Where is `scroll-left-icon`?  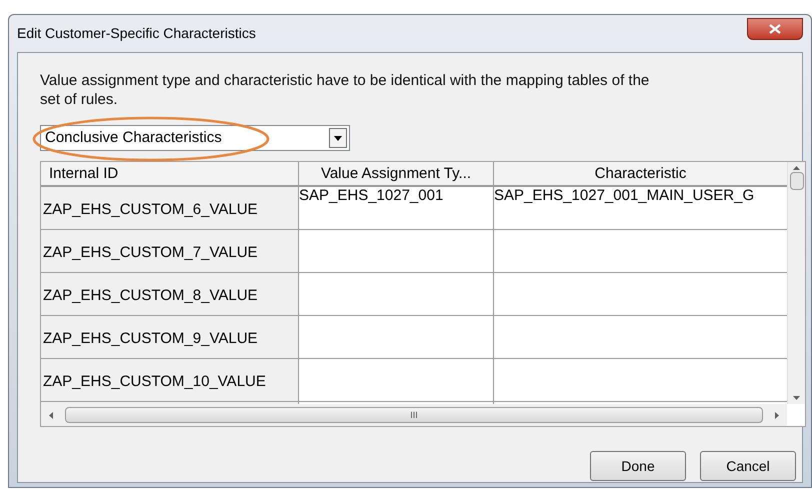 scroll-left-icon is located at coordinates (51, 415).